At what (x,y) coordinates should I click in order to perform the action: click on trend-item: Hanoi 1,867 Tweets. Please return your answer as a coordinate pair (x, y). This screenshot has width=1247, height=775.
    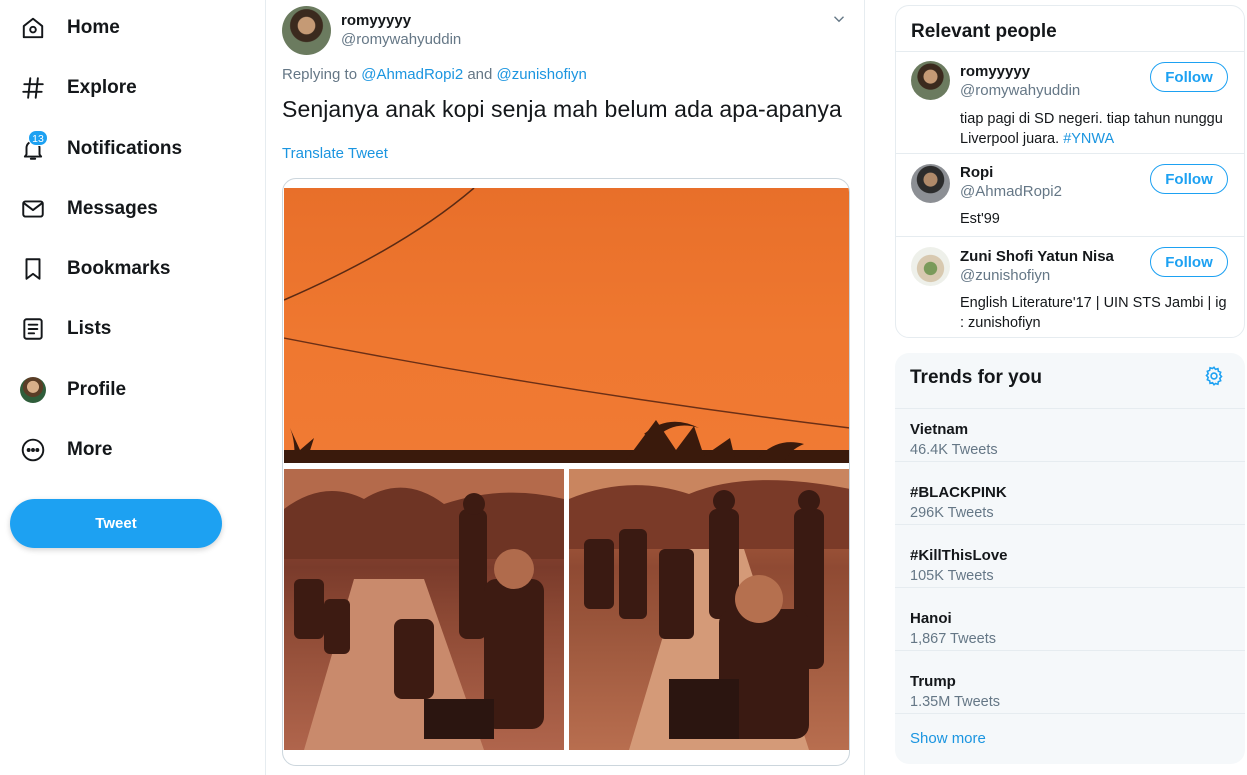
    Looking at the image, I should click on (1070, 629).